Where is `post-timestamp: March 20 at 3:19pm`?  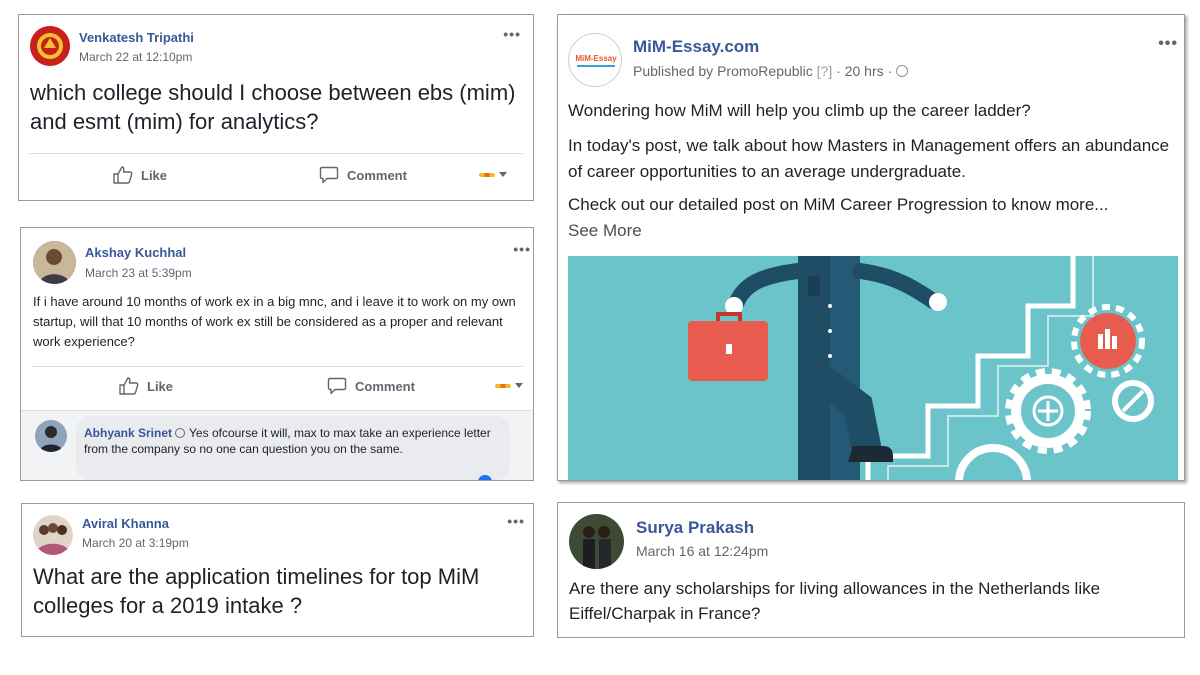 post-timestamp: March 20 at 3:19pm is located at coordinates (135, 543).